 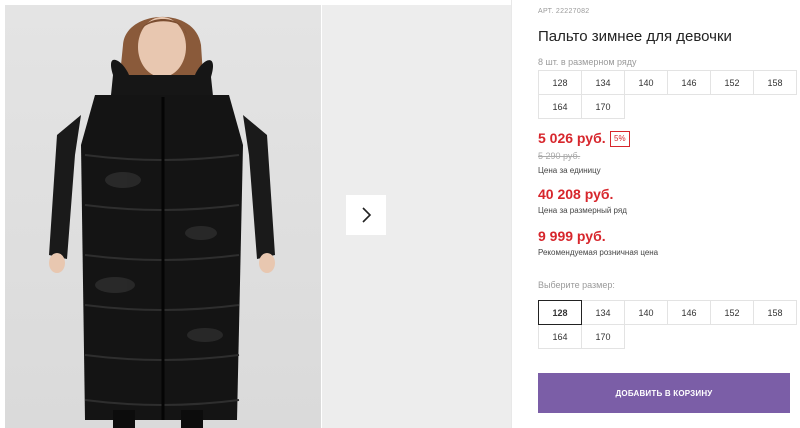 I want to click on product-title: Пальто зимнее для девочки, so click(x=635, y=36).